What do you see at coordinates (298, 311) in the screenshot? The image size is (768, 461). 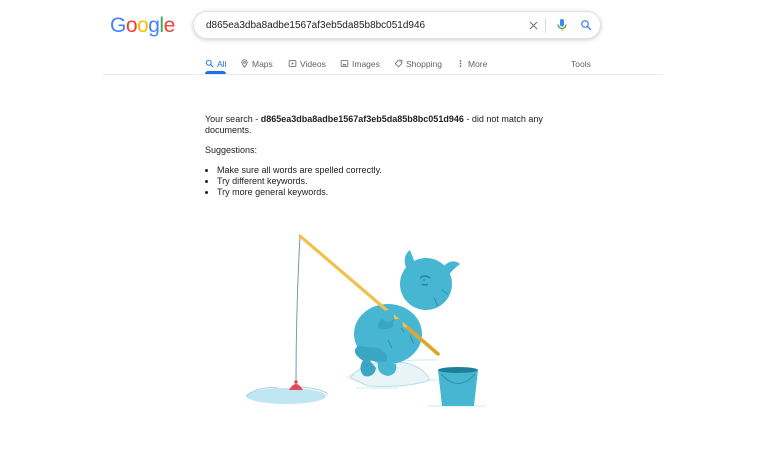 I see `fishing-line` at bounding box center [298, 311].